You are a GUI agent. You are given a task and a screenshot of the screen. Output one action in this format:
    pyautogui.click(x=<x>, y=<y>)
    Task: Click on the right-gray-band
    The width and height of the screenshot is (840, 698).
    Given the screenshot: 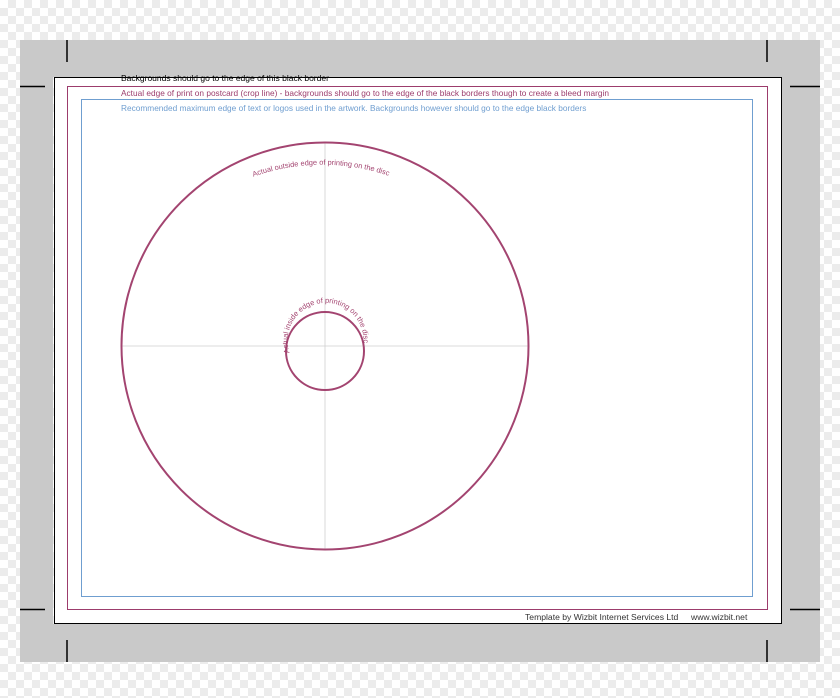 What is the action you would take?
    pyautogui.click(x=801, y=351)
    